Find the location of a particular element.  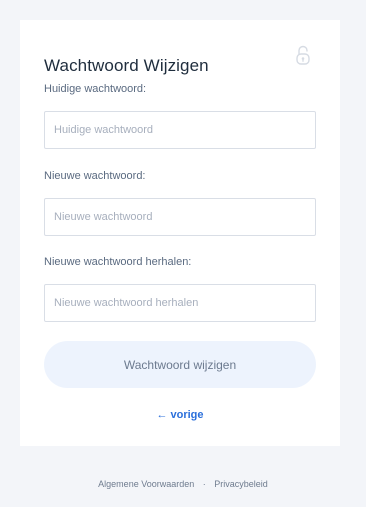

new-password-group: Nieuwe wachtwoord: is located at coordinates (180, 203).